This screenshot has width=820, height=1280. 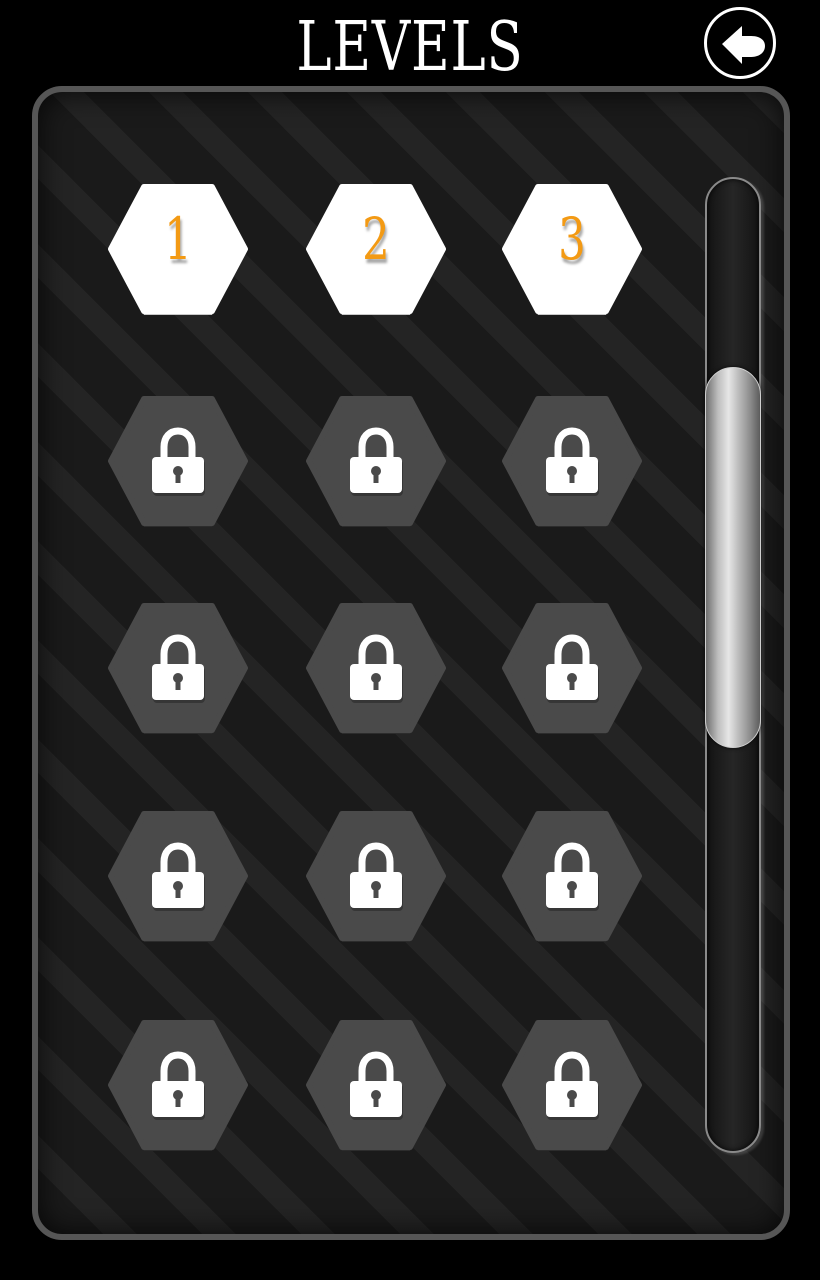 I want to click on back-button, so click(x=740, y=43).